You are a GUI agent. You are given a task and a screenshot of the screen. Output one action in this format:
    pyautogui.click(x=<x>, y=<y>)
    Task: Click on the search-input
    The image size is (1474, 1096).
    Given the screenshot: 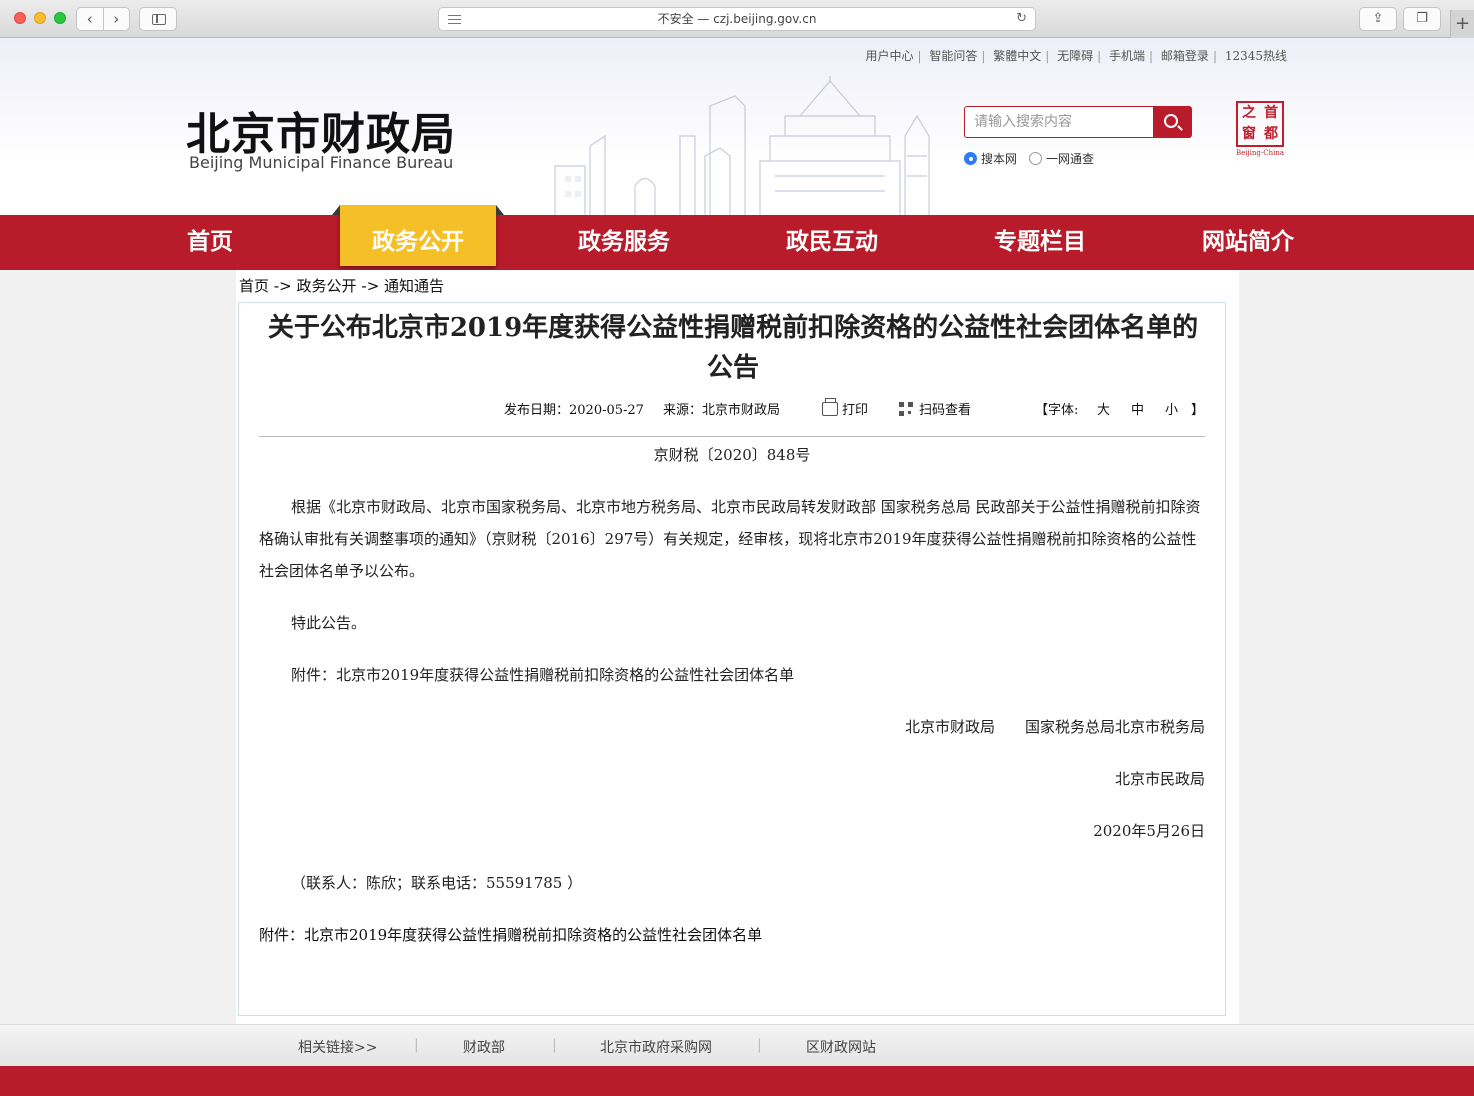 What is the action you would take?
    pyautogui.click(x=1059, y=122)
    